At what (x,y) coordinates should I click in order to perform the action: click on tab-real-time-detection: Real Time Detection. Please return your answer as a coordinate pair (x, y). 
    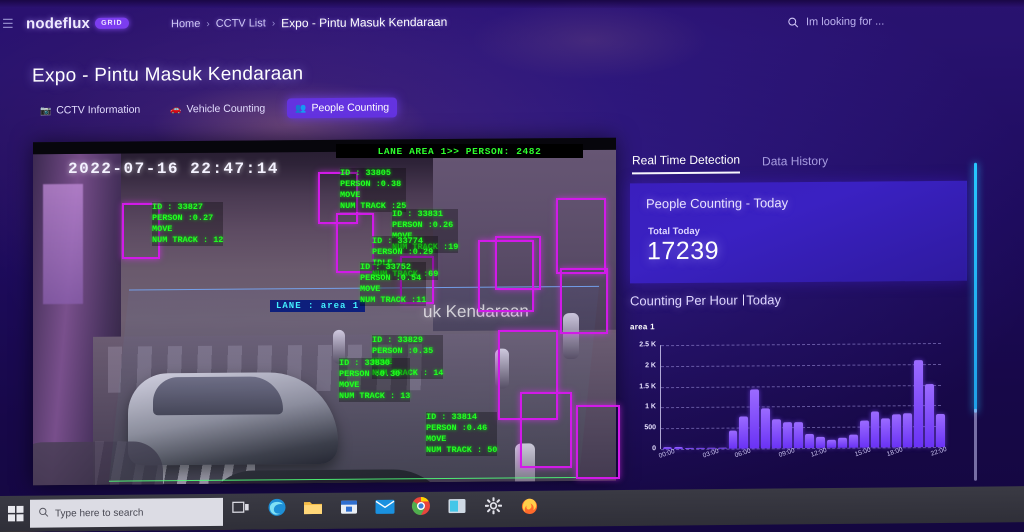
    Looking at the image, I should click on (686, 163).